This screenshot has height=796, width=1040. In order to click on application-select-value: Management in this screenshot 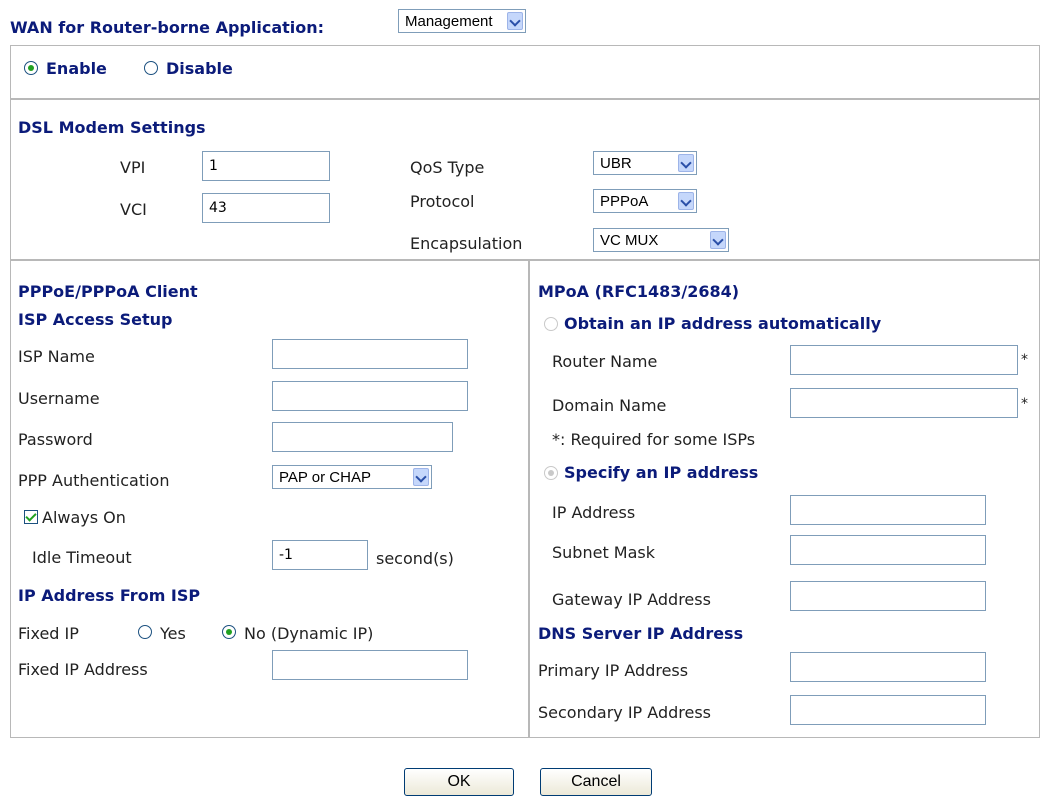, I will do `click(449, 21)`.